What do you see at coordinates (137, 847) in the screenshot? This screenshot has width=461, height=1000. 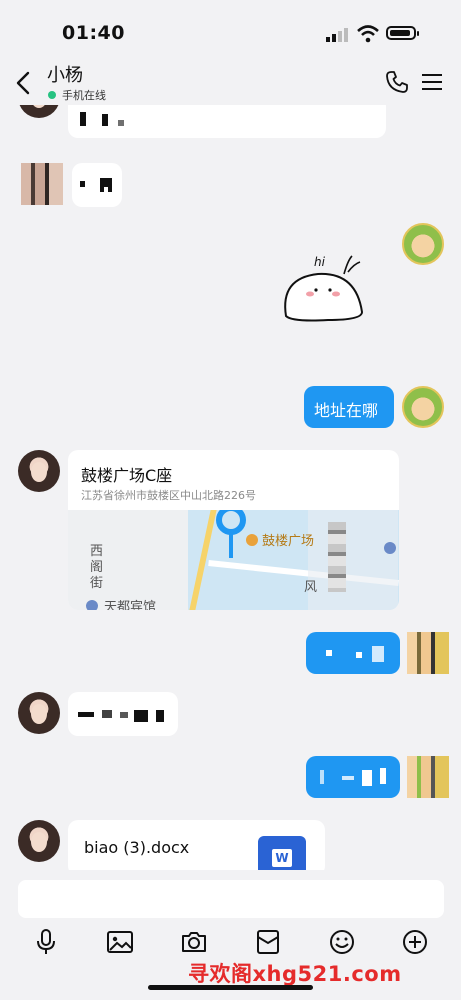 I see `file-name: biao (3).docx` at bounding box center [137, 847].